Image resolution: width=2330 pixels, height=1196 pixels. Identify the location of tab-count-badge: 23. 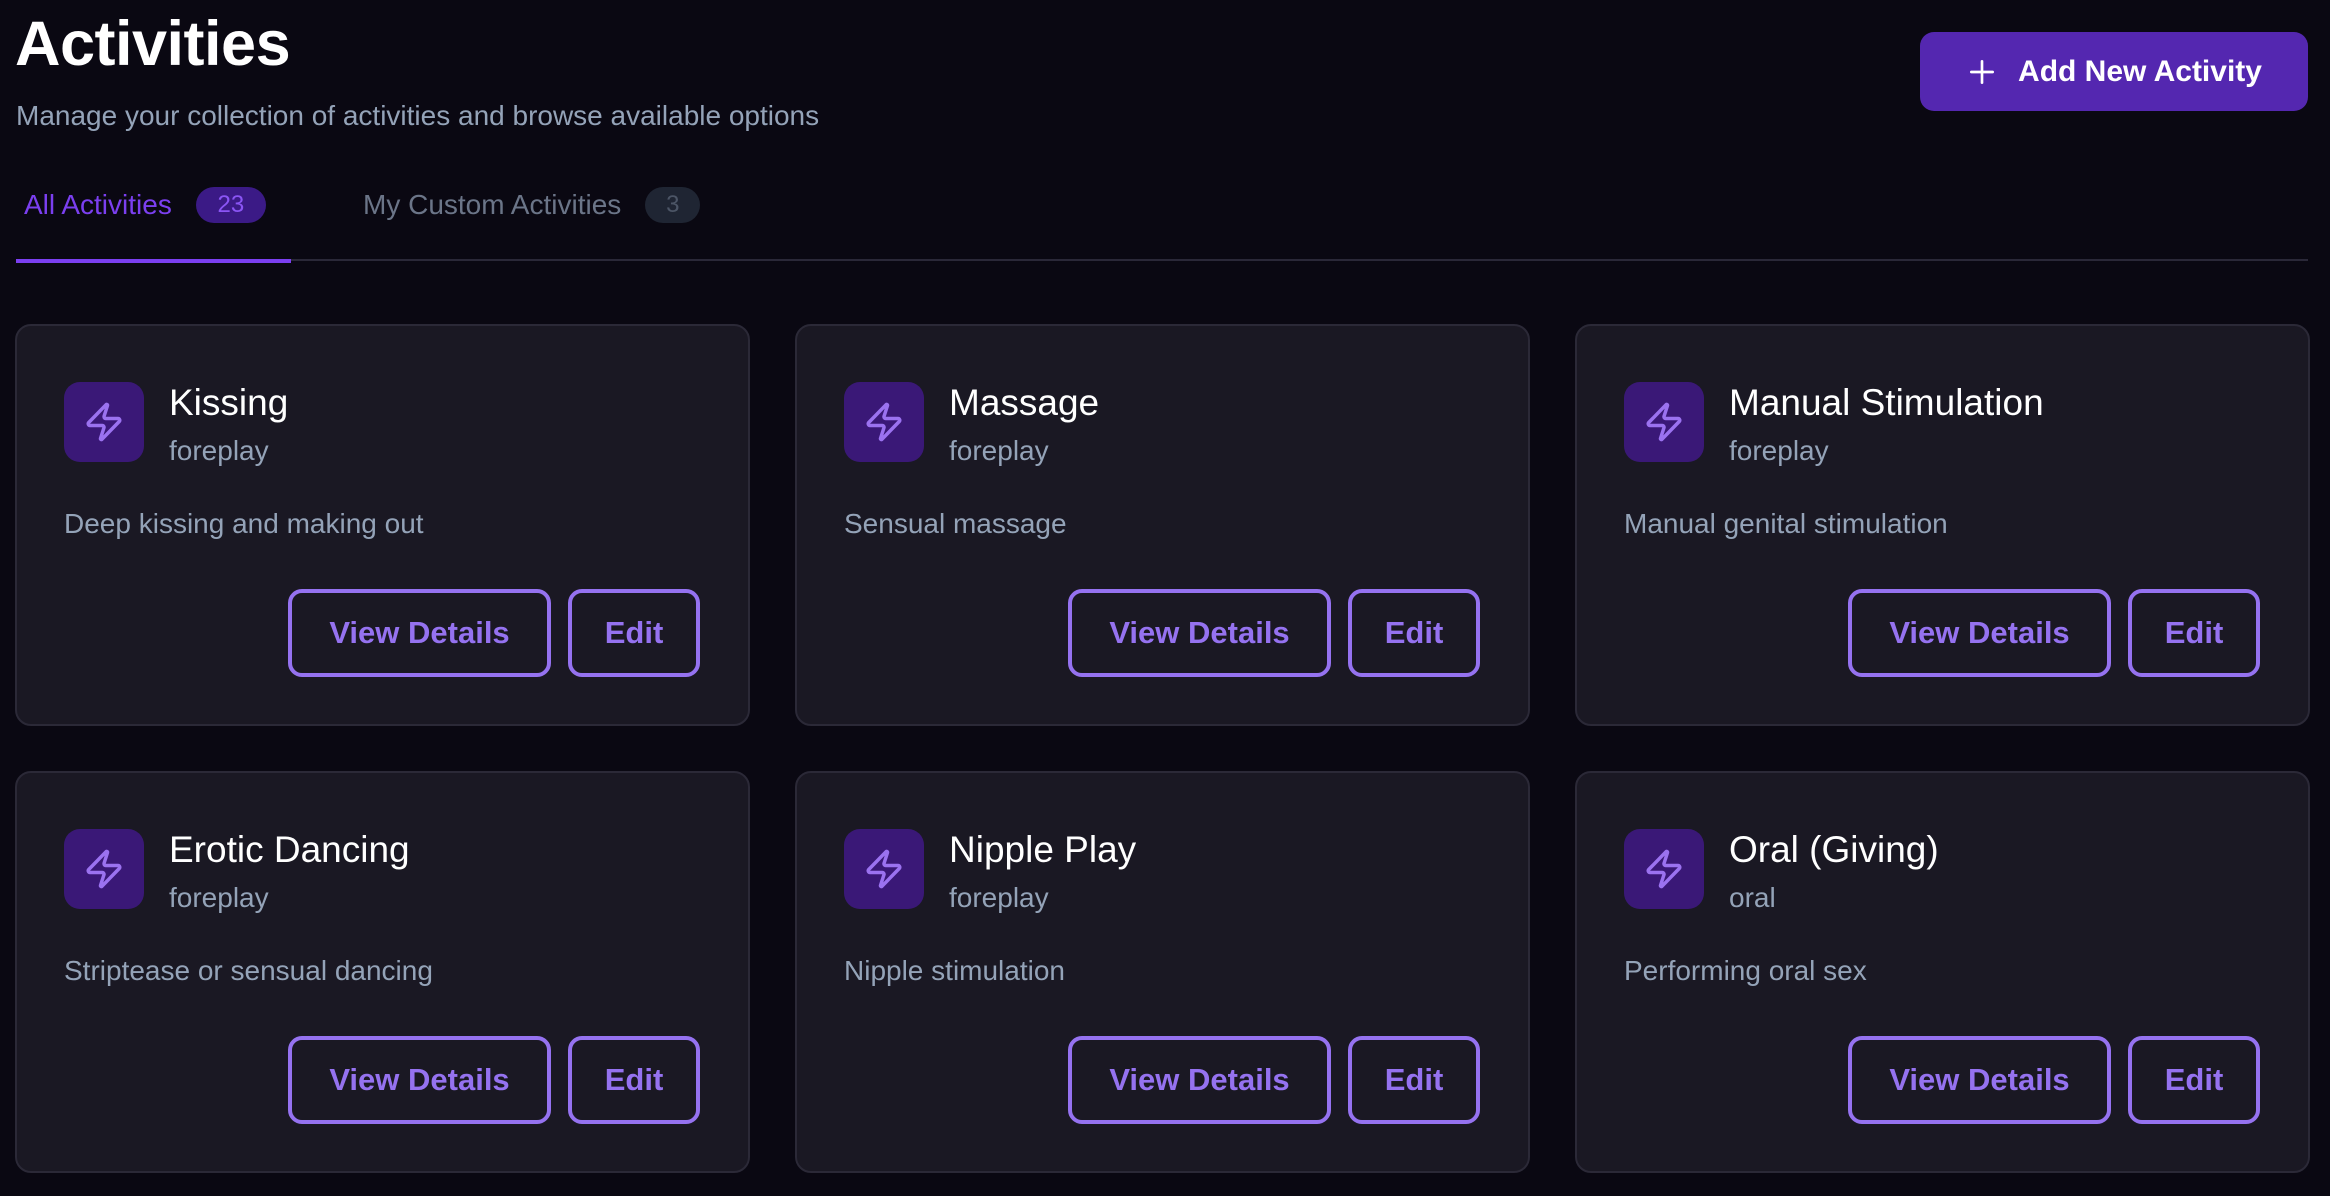
(230, 204).